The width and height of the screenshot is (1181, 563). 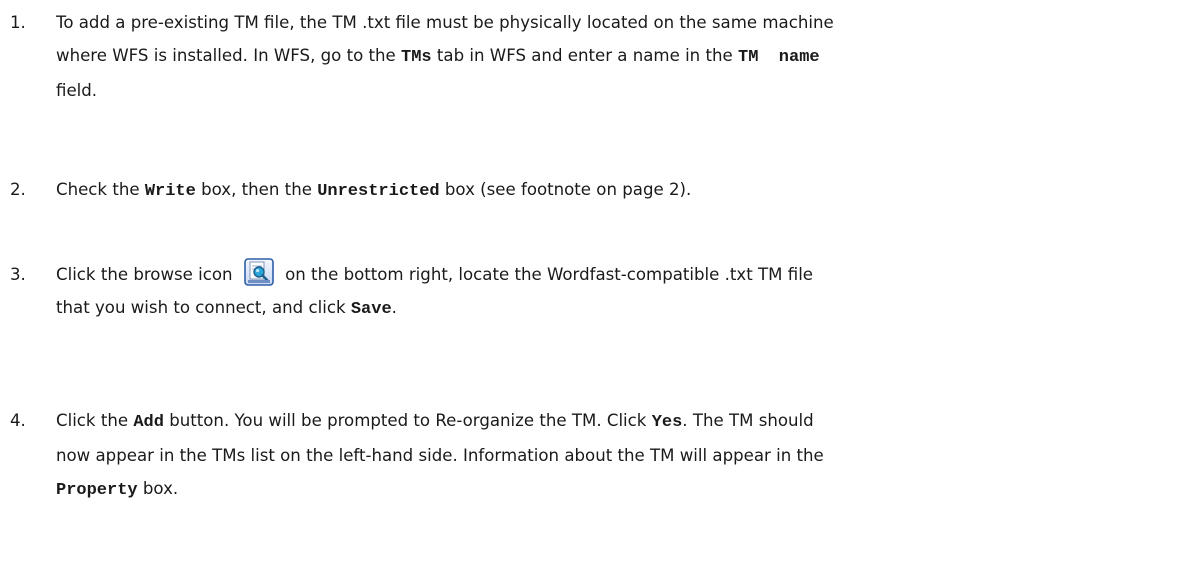 What do you see at coordinates (95, 420) in the screenshot?
I see `step-text-segment: Click the` at bounding box center [95, 420].